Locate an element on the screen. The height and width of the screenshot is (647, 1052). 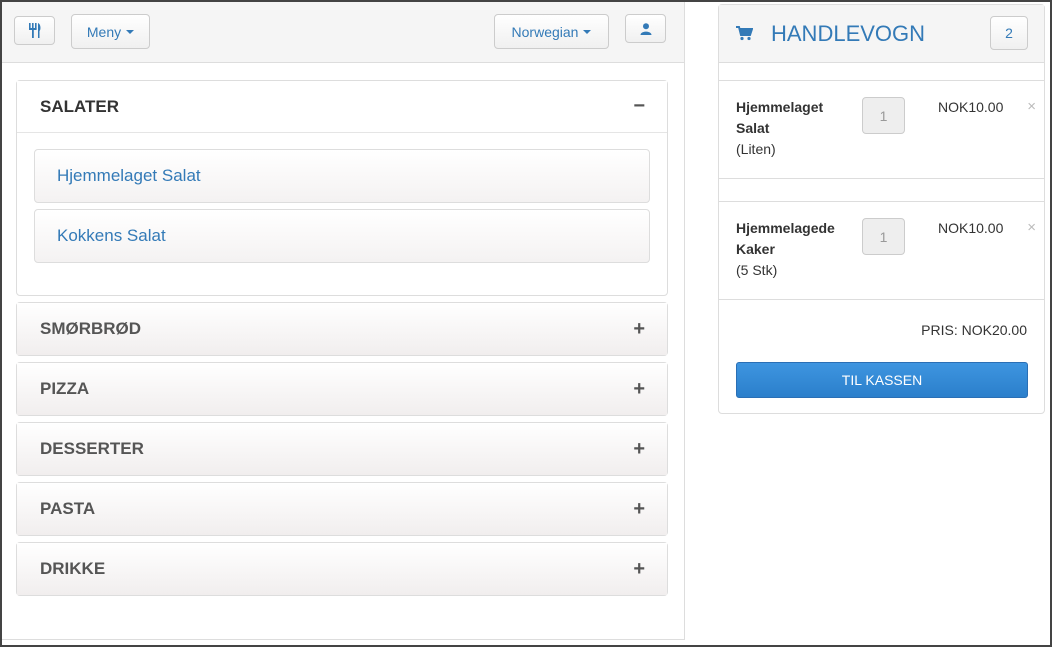
category-panel-drikke: DRIKKE + is located at coordinates (342, 569).